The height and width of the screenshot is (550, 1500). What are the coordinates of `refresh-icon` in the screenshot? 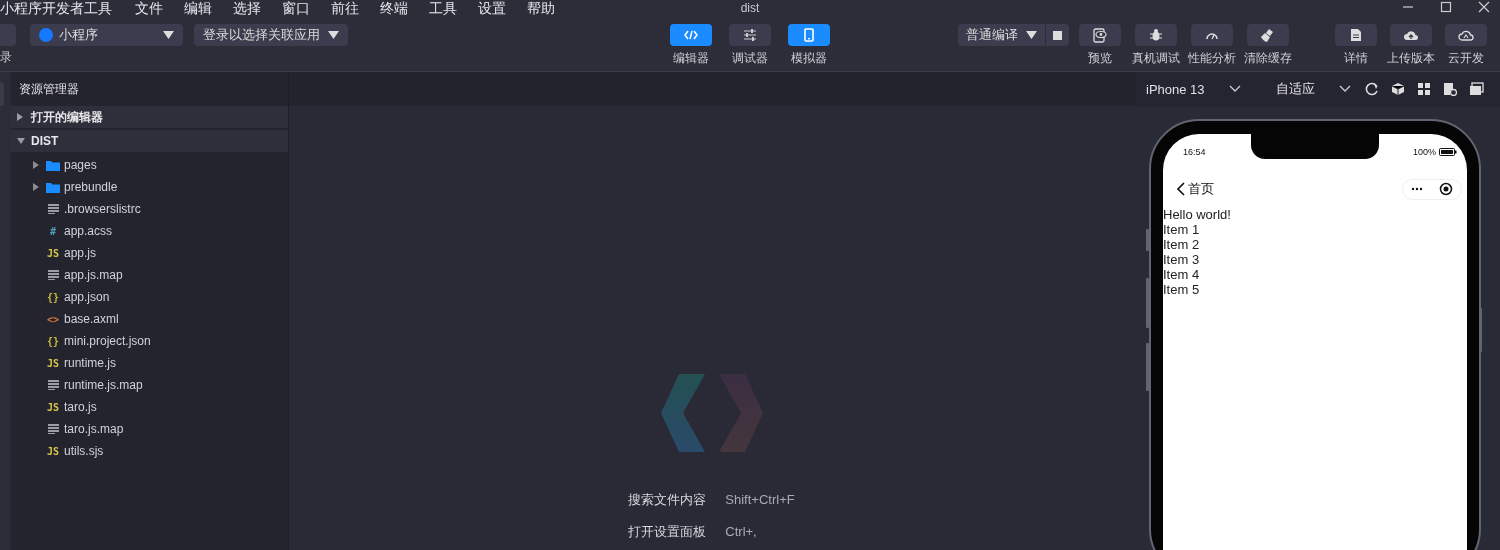 It's located at (1372, 89).